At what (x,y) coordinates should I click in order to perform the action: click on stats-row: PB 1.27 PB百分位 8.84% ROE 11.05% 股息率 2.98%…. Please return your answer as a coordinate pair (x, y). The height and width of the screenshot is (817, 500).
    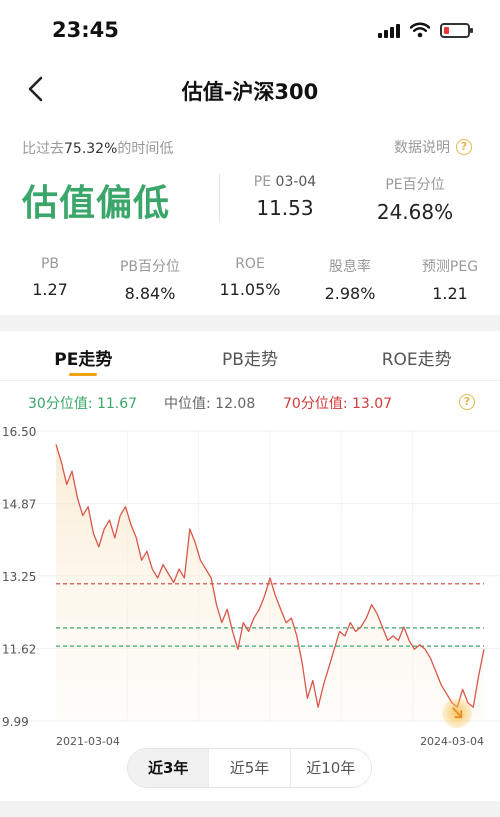
    Looking at the image, I should click on (250, 279).